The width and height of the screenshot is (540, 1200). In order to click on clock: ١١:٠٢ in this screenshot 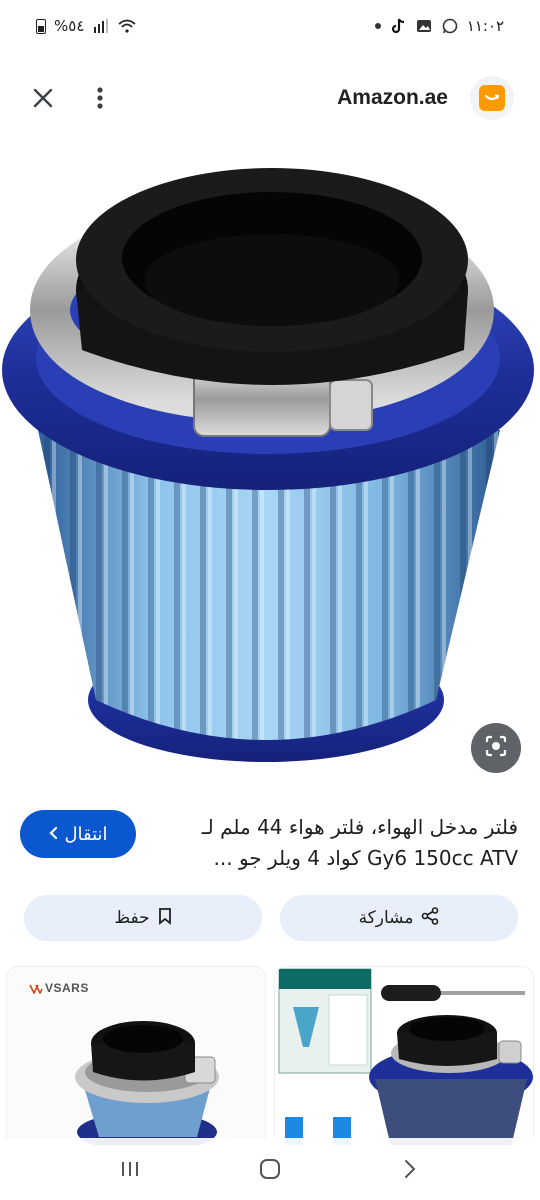, I will do `click(485, 26)`.